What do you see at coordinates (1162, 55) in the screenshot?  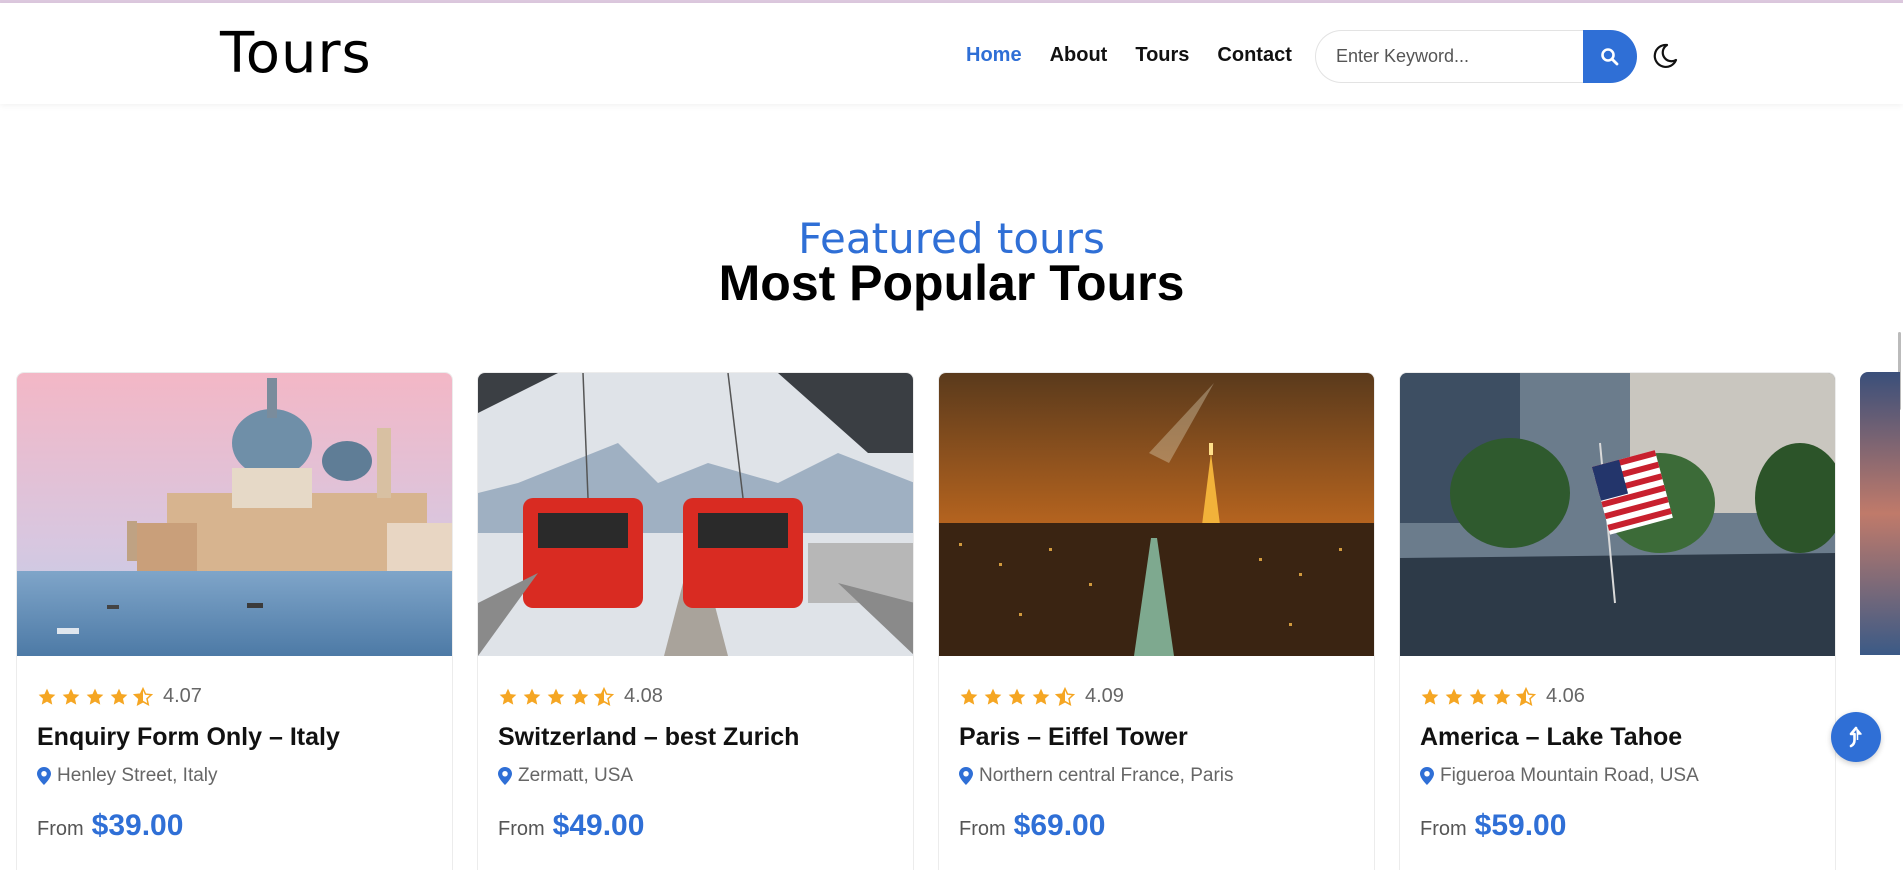 I see `nav-tours: Tours` at bounding box center [1162, 55].